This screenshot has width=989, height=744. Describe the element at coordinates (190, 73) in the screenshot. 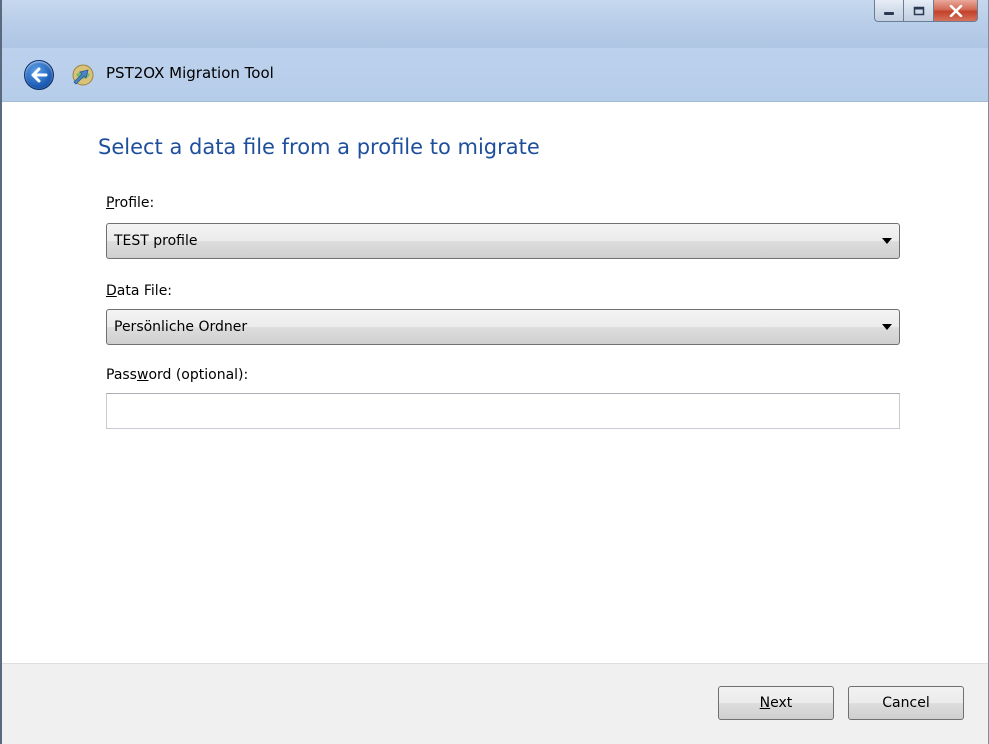

I see `window-title: PST2OX Migration Tool` at that location.